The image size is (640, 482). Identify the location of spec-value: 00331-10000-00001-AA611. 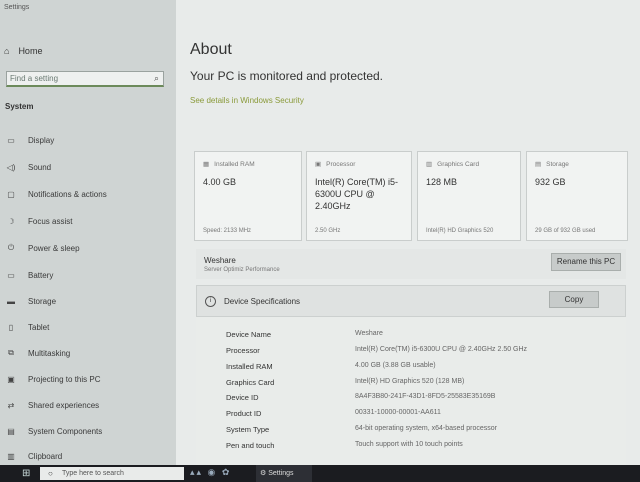
(398, 412).